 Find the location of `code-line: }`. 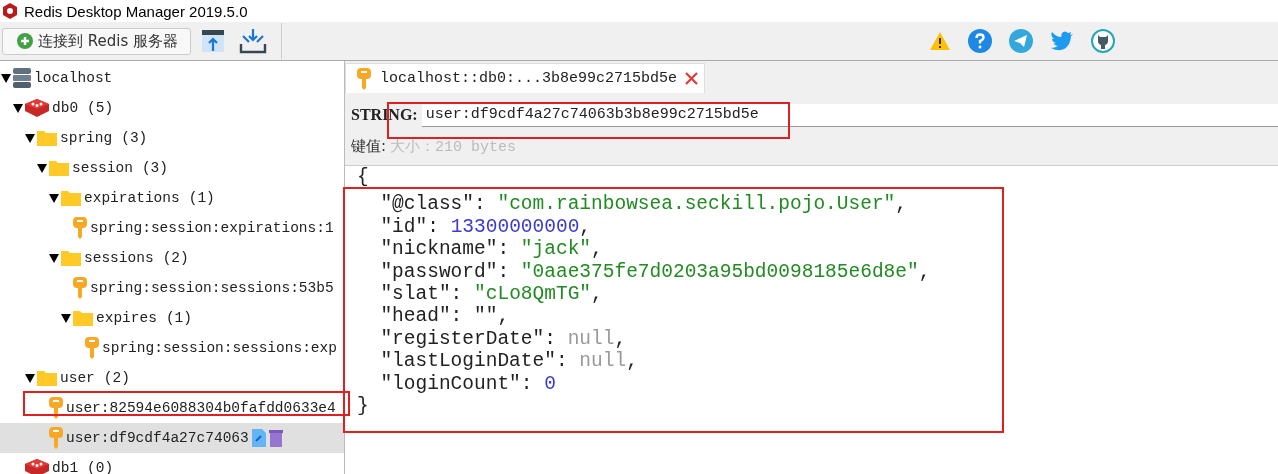

code-line: } is located at coordinates (363, 406).